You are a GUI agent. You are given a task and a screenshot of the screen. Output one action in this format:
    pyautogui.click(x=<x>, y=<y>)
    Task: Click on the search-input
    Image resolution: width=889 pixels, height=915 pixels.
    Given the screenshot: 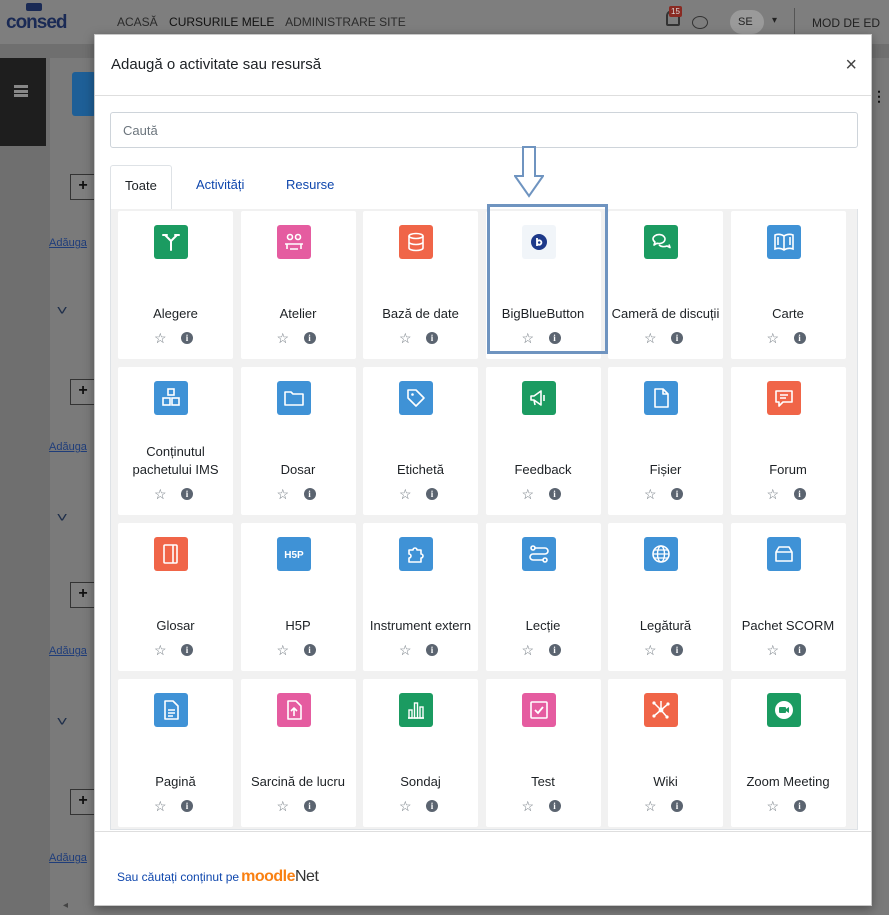 What is the action you would take?
    pyautogui.click(x=484, y=130)
    